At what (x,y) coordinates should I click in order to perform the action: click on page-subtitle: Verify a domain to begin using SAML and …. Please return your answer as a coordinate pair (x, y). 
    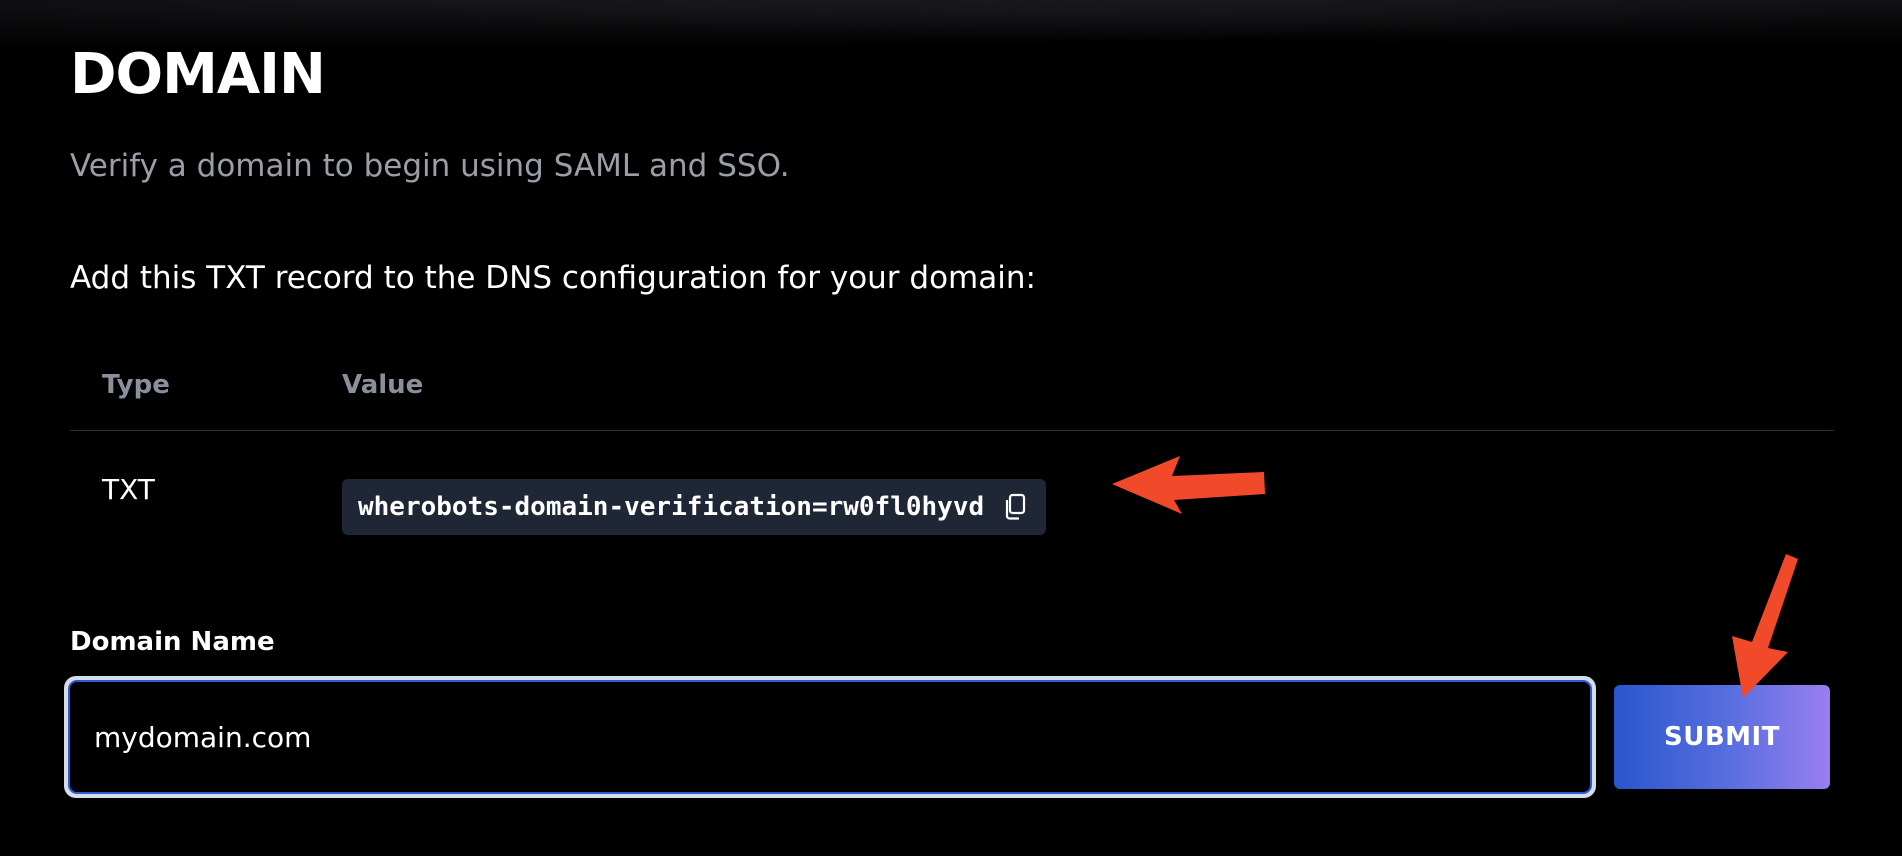
    Looking at the image, I should click on (430, 166).